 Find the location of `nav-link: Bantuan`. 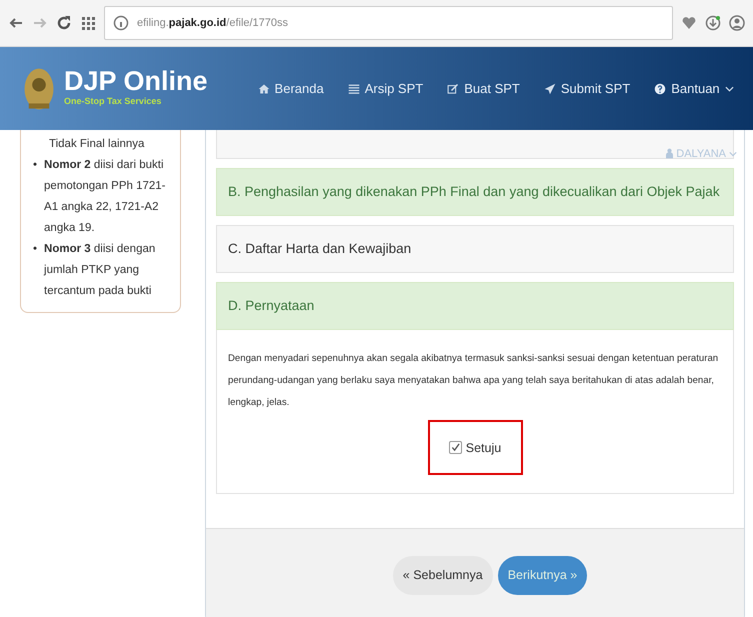

nav-link: Bantuan is located at coordinates (694, 88).